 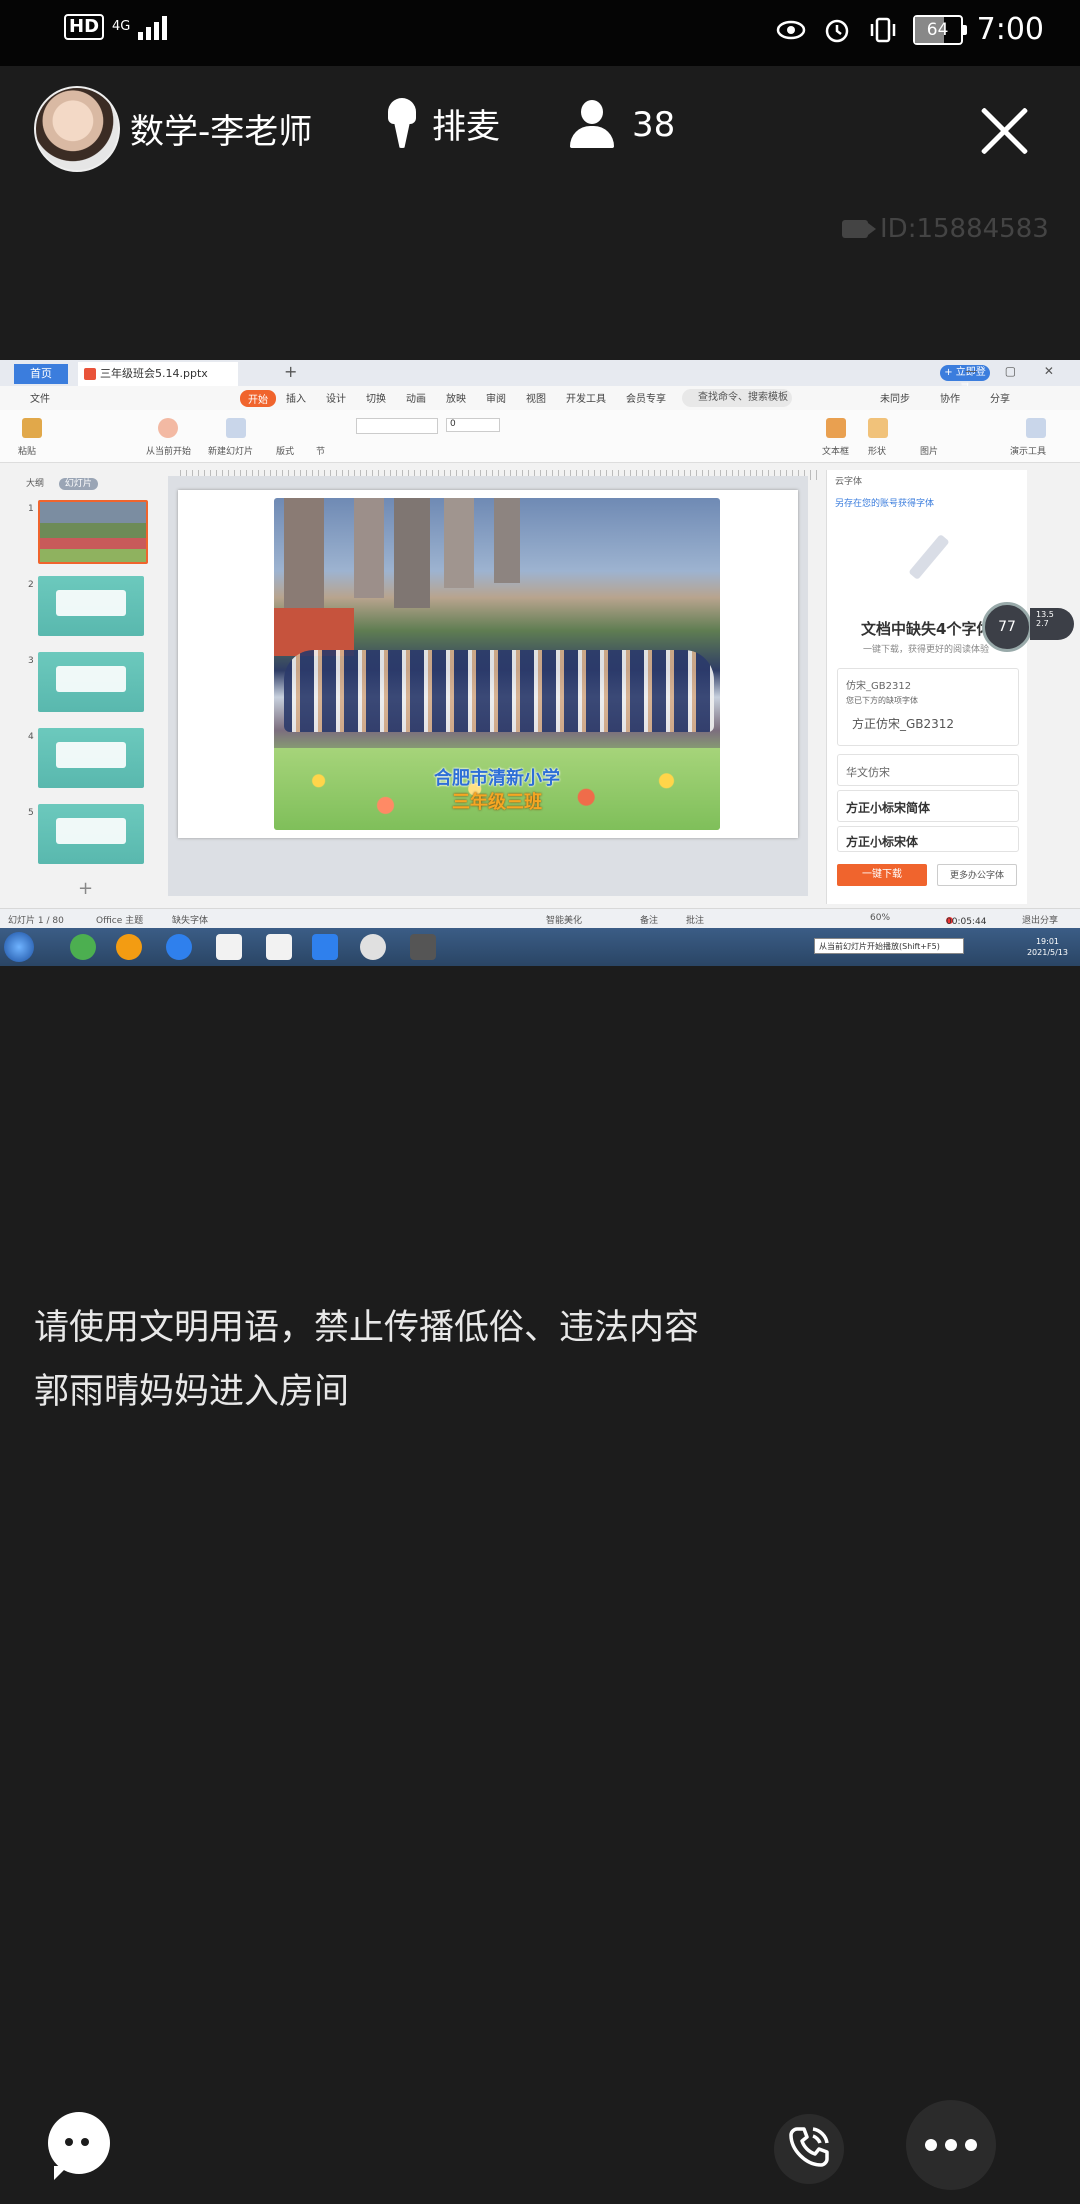 I want to click on more-fonts-button: 更多办公字体, so click(x=977, y=875).